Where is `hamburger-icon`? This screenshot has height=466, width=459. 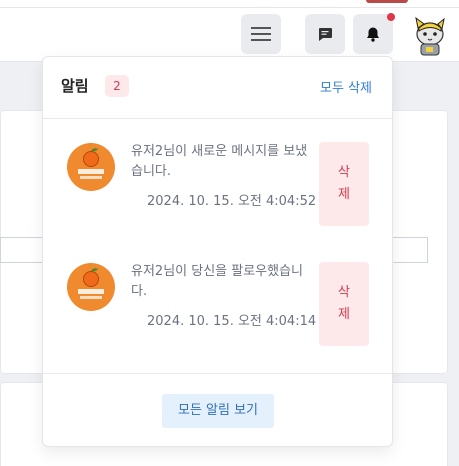
hamburger-icon is located at coordinates (261, 34).